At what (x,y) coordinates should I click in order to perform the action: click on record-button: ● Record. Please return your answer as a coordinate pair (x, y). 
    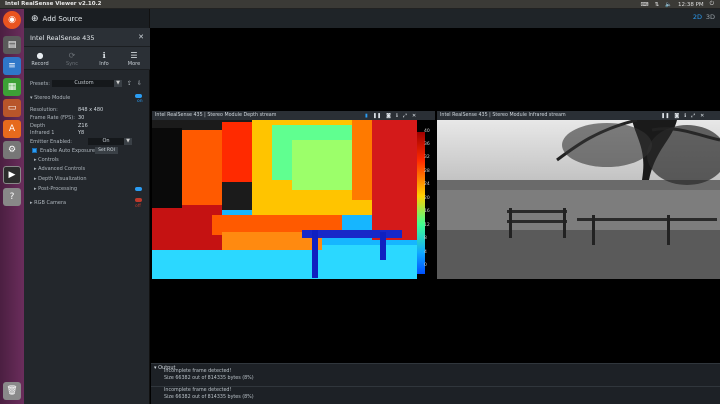
    Looking at the image, I should click on (40, 58).